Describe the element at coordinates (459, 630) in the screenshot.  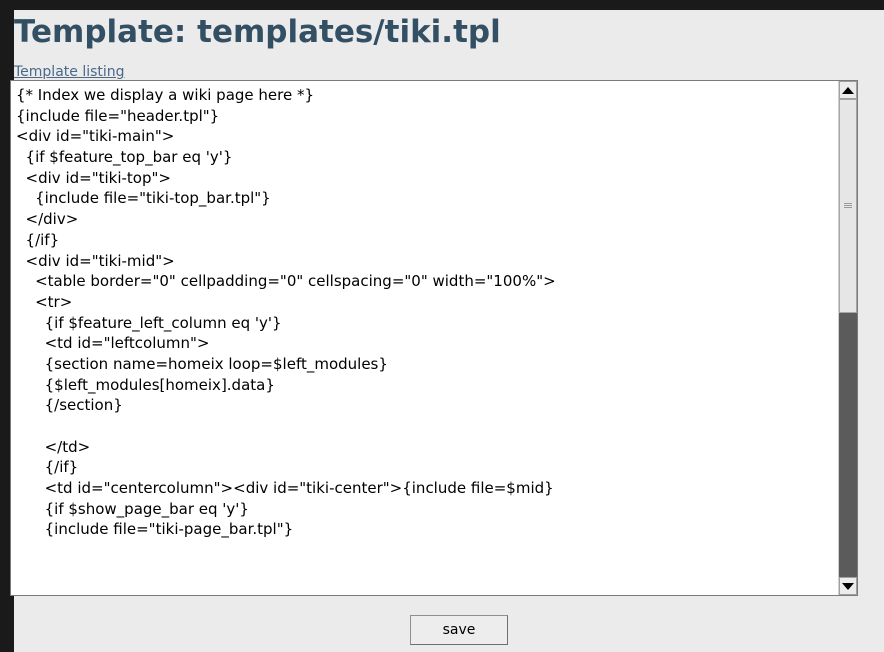
I see `save-button: save` at that location.